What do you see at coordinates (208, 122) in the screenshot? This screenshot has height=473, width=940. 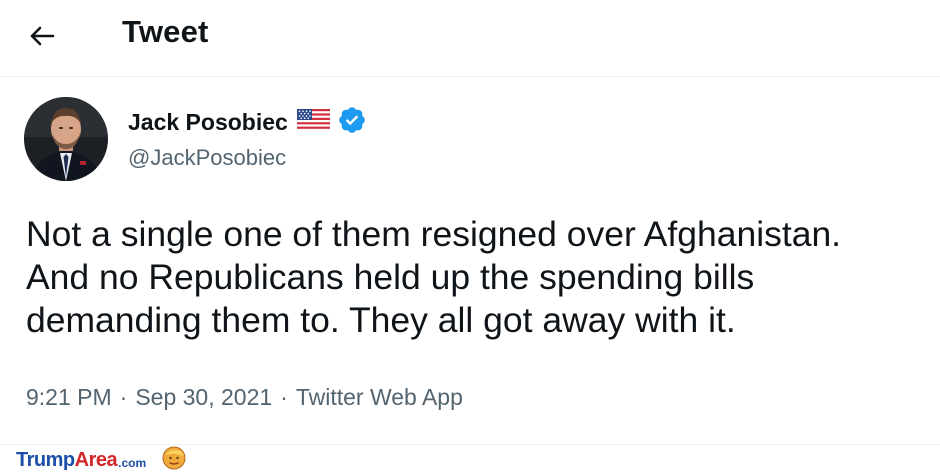 I see `author-name: Jack Posobiec` at bounding box center [208, 122].